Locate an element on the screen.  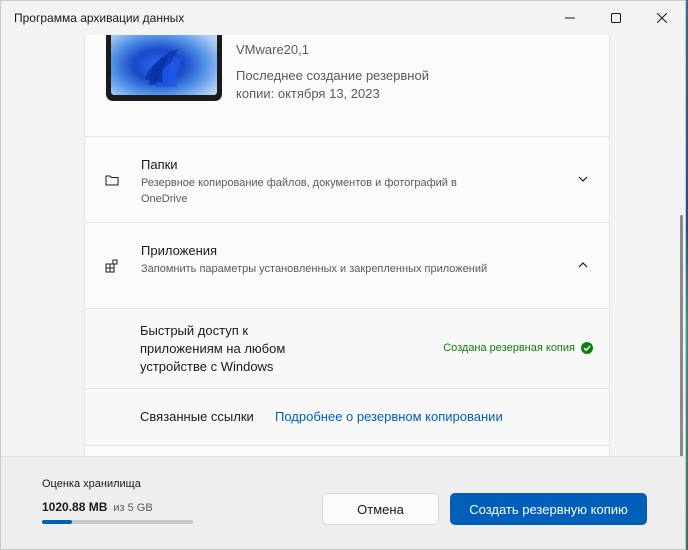
storage-used: 1020.88 MB is located at coordinates (75, 507).